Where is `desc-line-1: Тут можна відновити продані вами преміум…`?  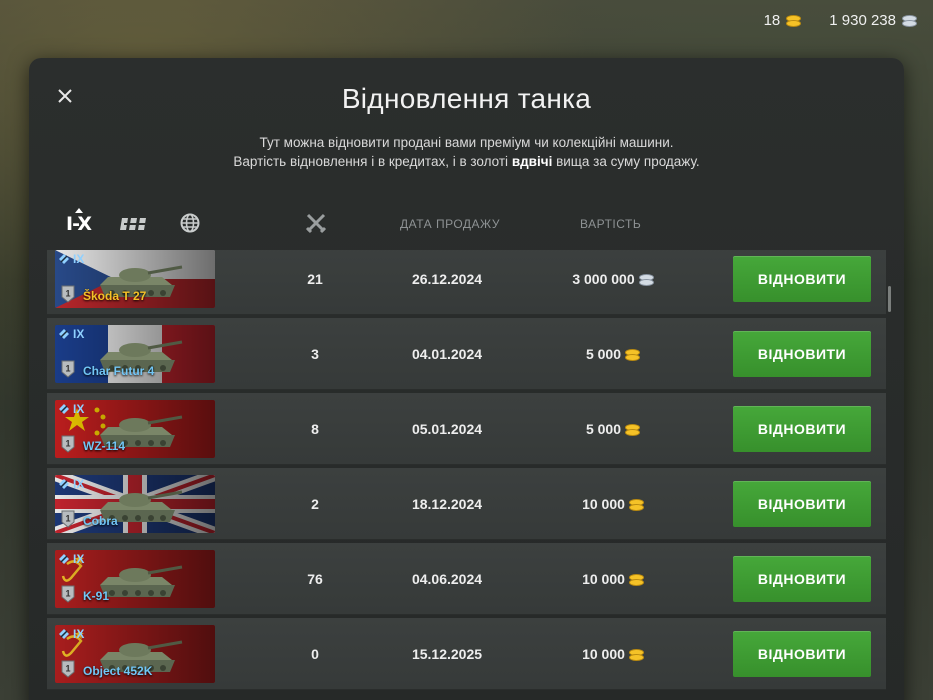 desc-line-1: Тут можна відновити продані вами преміум… is located at coordinates (466, 142).